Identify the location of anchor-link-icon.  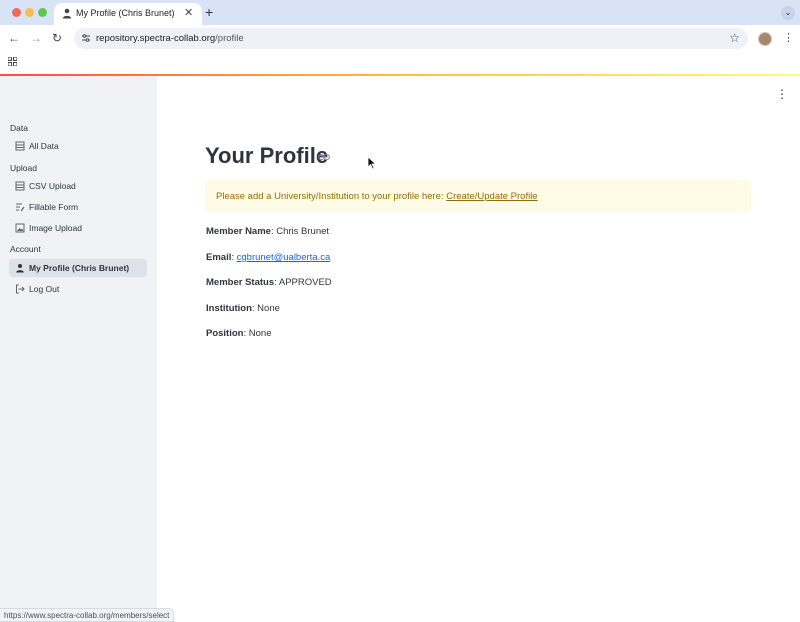
(324, 157).